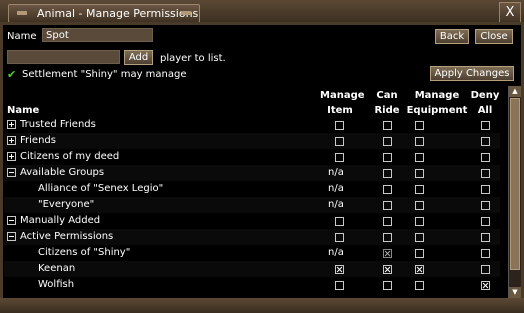  I want to click on title-bar: Animal - Manage Permissions X, so click(262, 12).